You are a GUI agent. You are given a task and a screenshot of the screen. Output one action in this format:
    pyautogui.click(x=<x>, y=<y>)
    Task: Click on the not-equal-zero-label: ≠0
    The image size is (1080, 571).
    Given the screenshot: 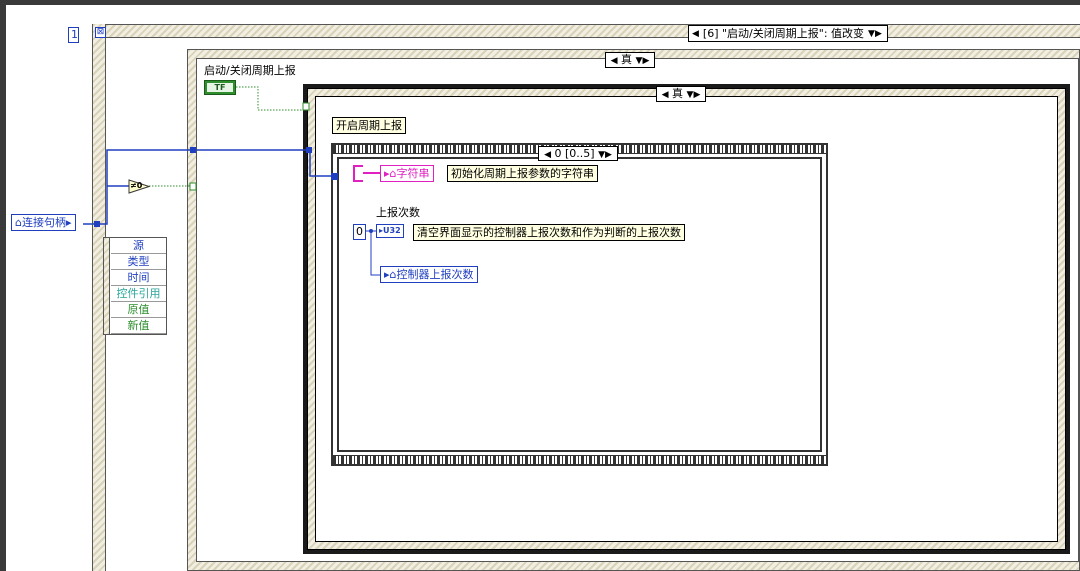 What is the action you would take?
    pyautogui.click(x=136, y=185)
    